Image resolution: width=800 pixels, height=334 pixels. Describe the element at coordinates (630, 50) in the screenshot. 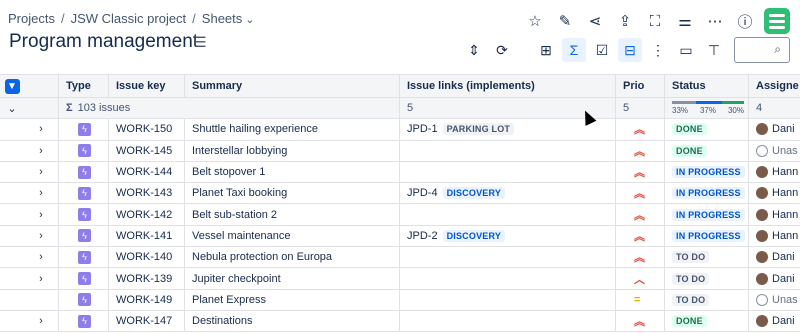

I see `hierarchy-icon: ⊟` at that location.